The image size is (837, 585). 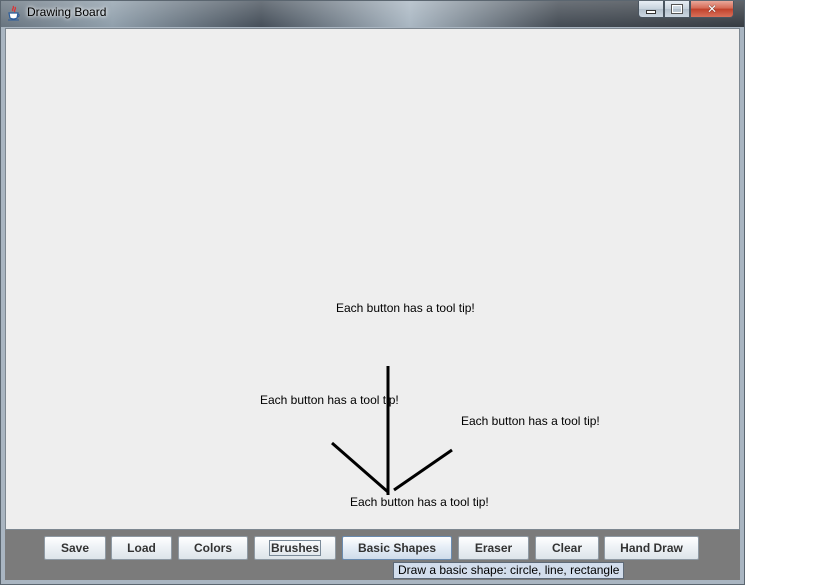 I want to click on minimize-button, so click(x=651, y=9).